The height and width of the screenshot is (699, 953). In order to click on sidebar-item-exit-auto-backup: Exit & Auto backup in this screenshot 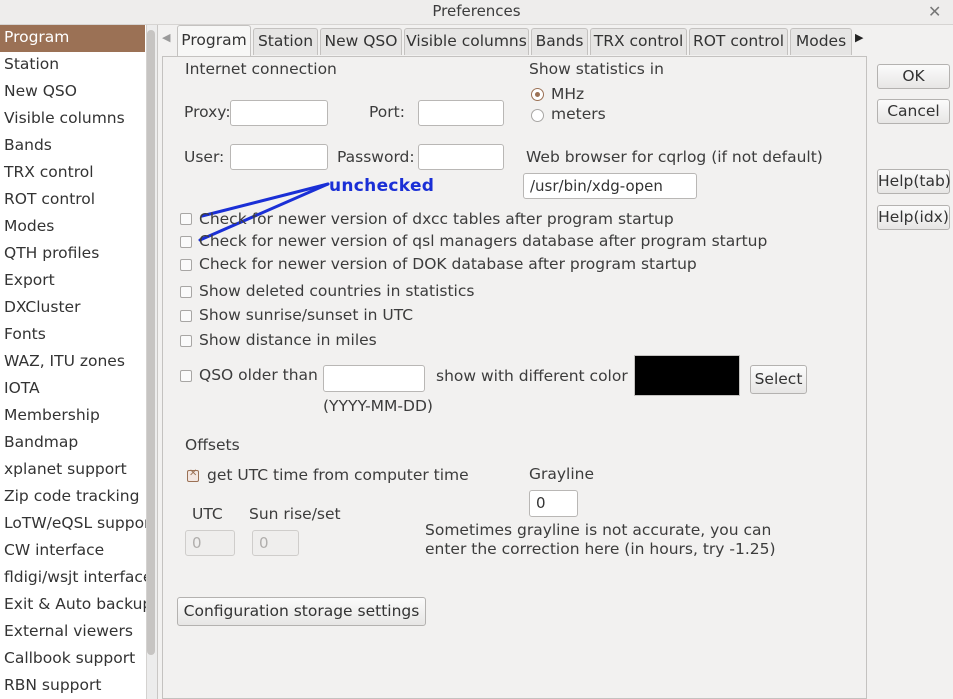, I will do `click(76, 605)`.